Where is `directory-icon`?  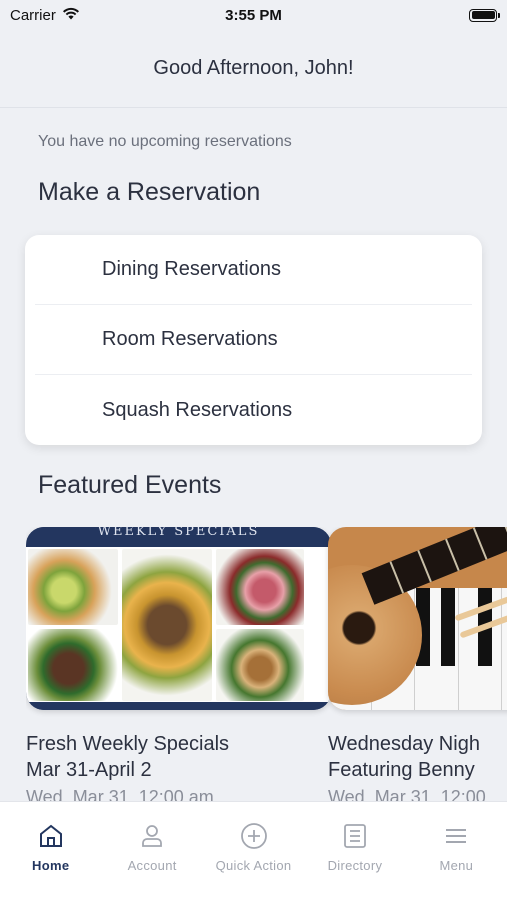
directory-icon is located at coordinates (355, 836).